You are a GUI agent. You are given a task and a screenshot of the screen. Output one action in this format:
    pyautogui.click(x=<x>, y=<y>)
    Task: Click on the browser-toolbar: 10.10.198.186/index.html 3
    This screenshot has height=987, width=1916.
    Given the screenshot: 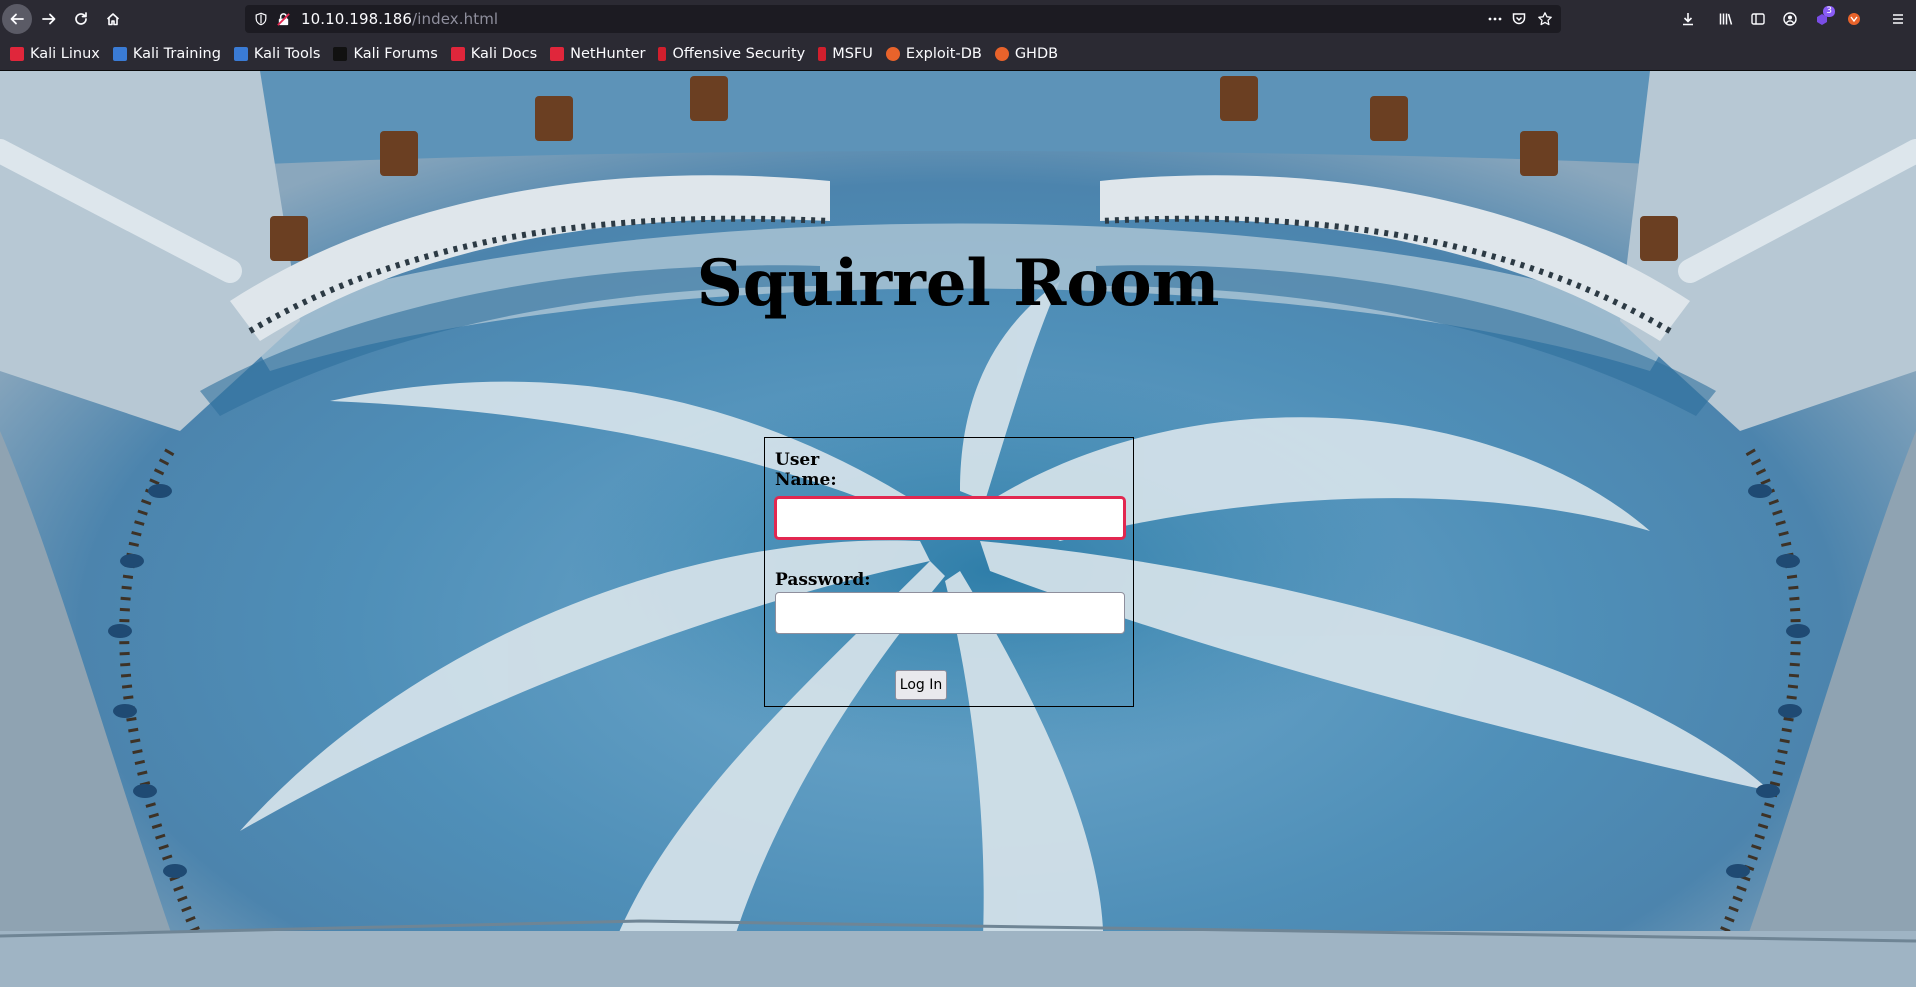 What is the action you would take?
    pyautogui.click(x=958, y=19)
    